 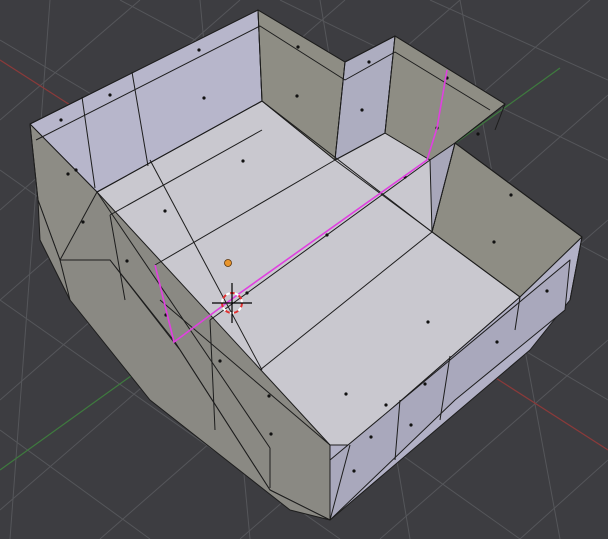 I want to click on object-origin-dot, so click(x=228, y=263).